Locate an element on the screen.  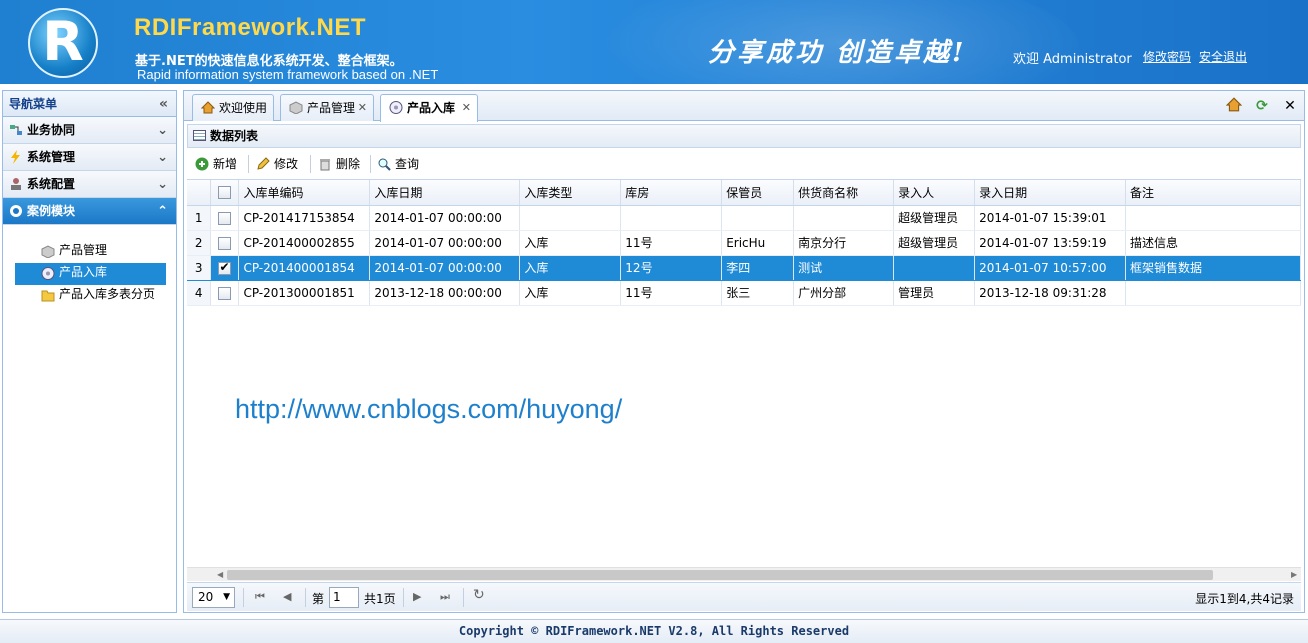
trash-icon is located at coordinates (325, 165).